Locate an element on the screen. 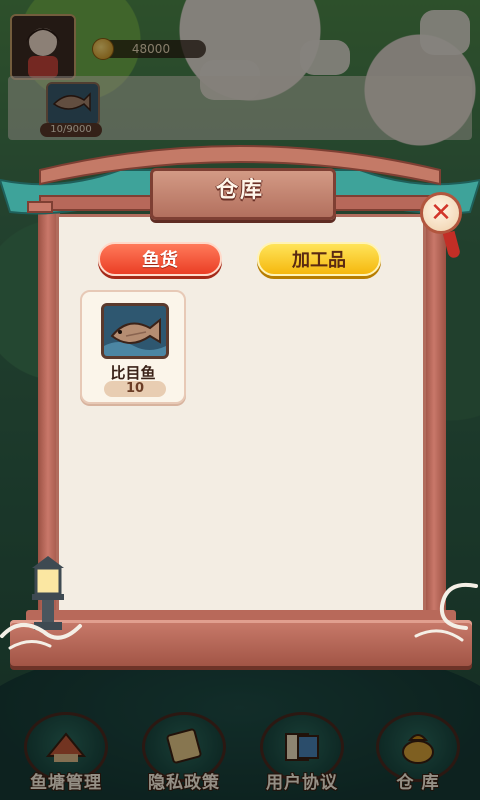 This screenshot has width=480, height=800. item-name: 比目鱼 is located at coordinates (133, 373).